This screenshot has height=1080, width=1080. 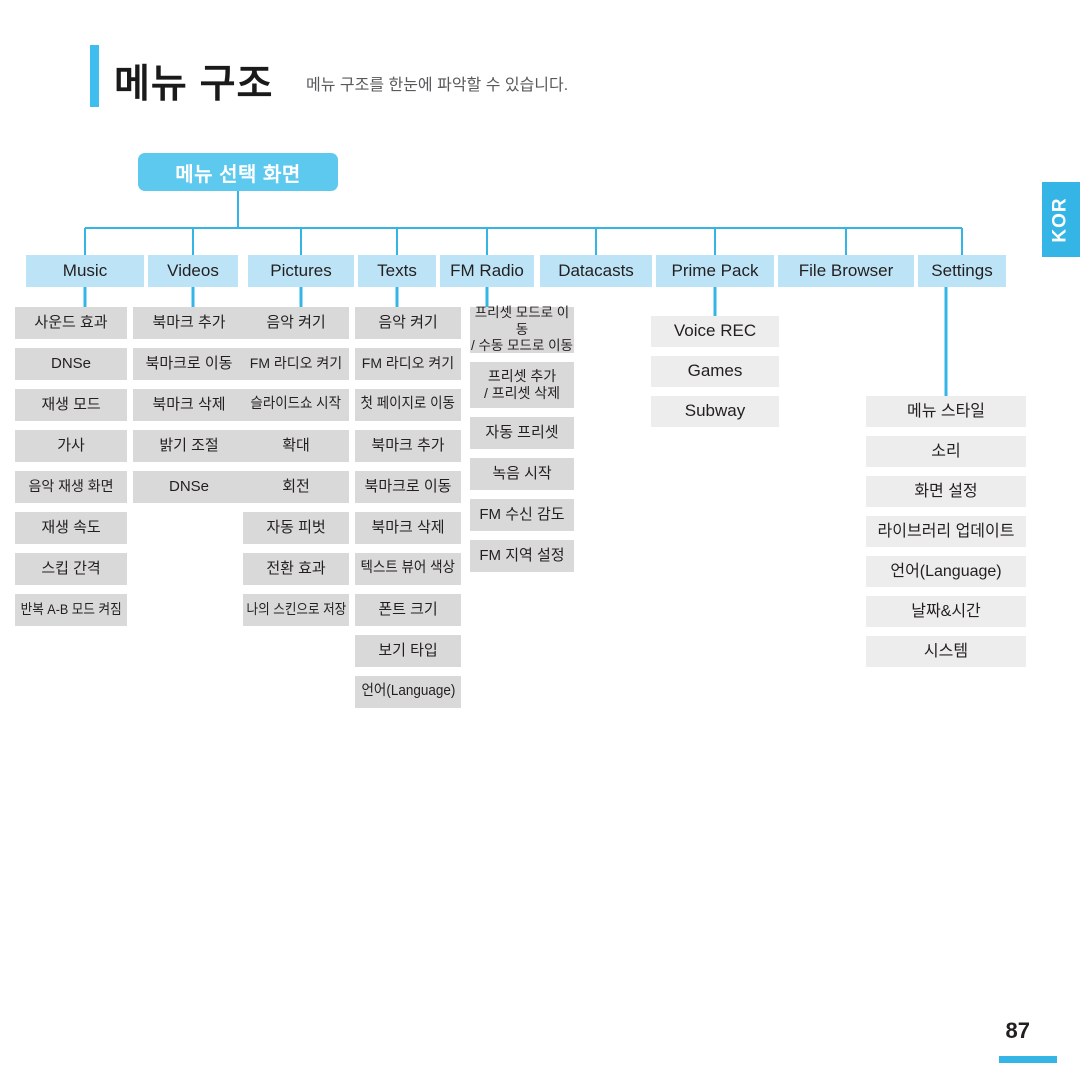 I want to click on child-item: Voice REC, so click(x=715, y=331).